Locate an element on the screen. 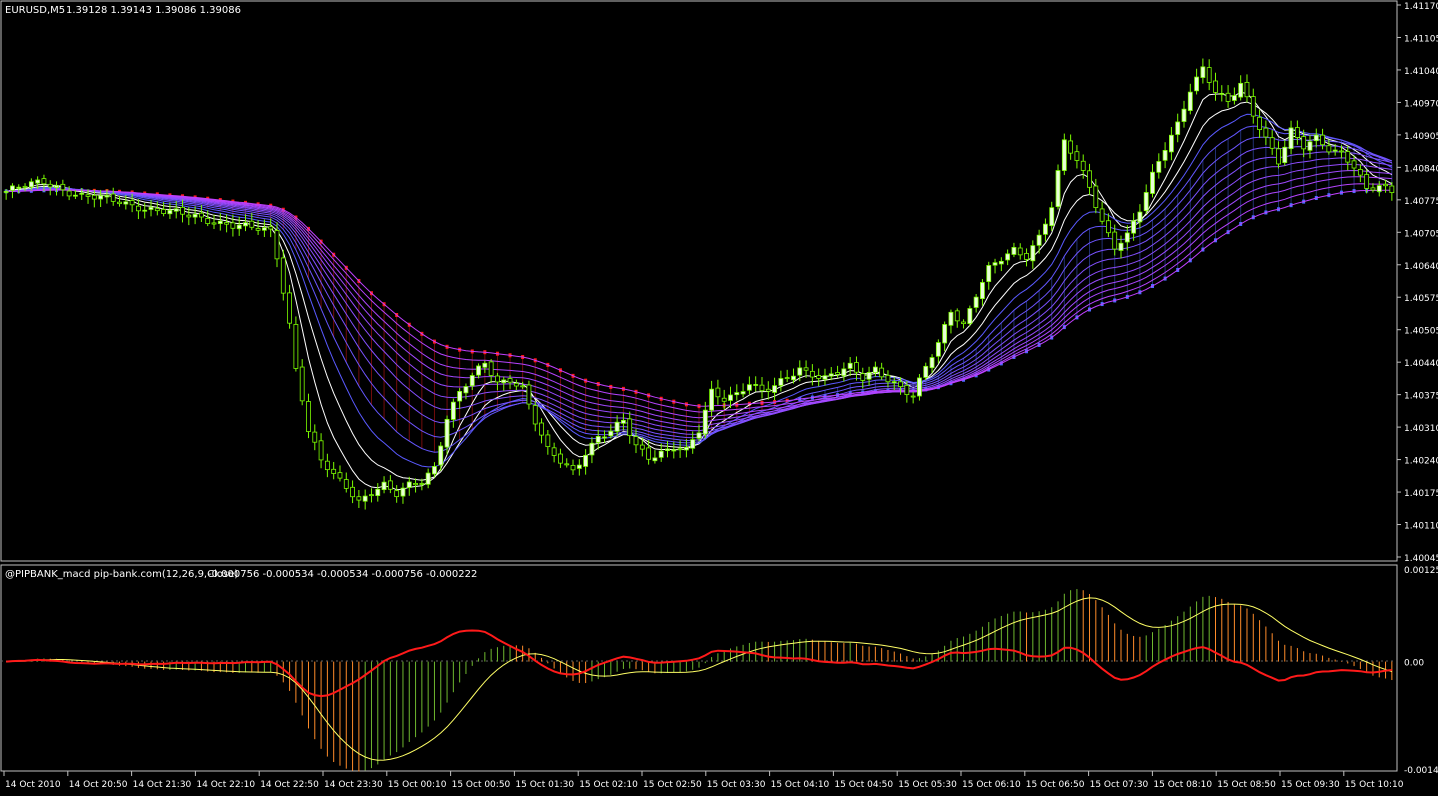  price-tick-label: 1.40505 is located at coordinates (1421, 332).